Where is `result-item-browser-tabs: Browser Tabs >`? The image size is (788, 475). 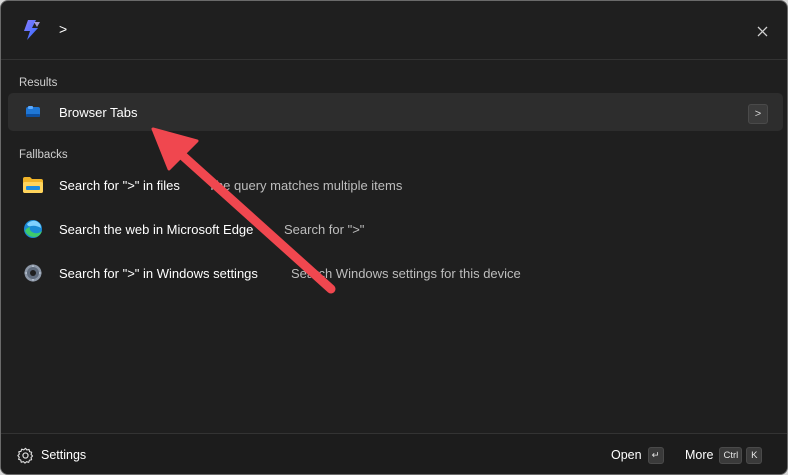 result-item-browser-tabs: Browser Tabs > is located at coordinates (395, 112).